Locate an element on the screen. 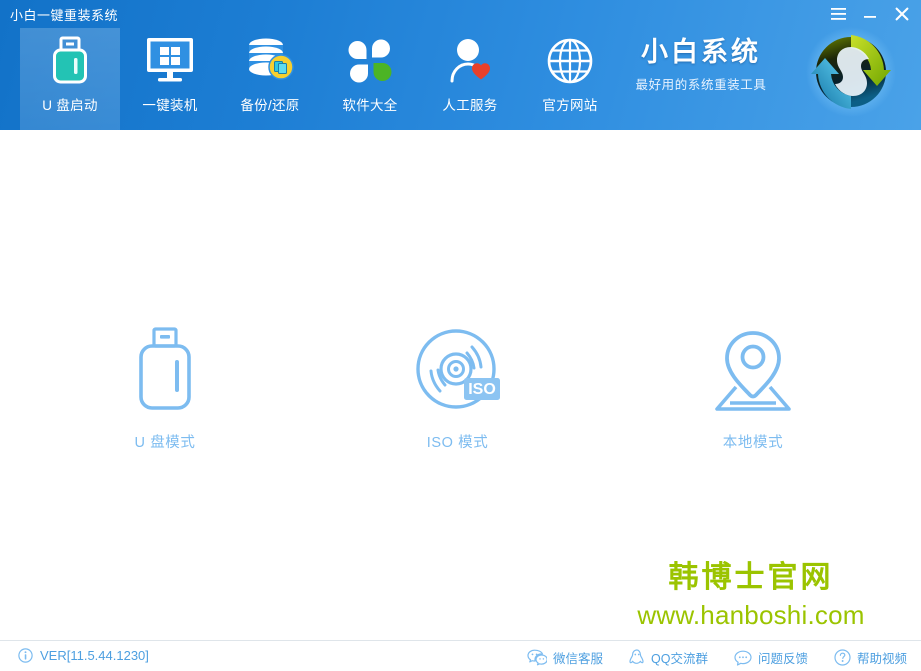  footer-link-label-qq-group: QQ交流群 is located at coordinates (679, 659).